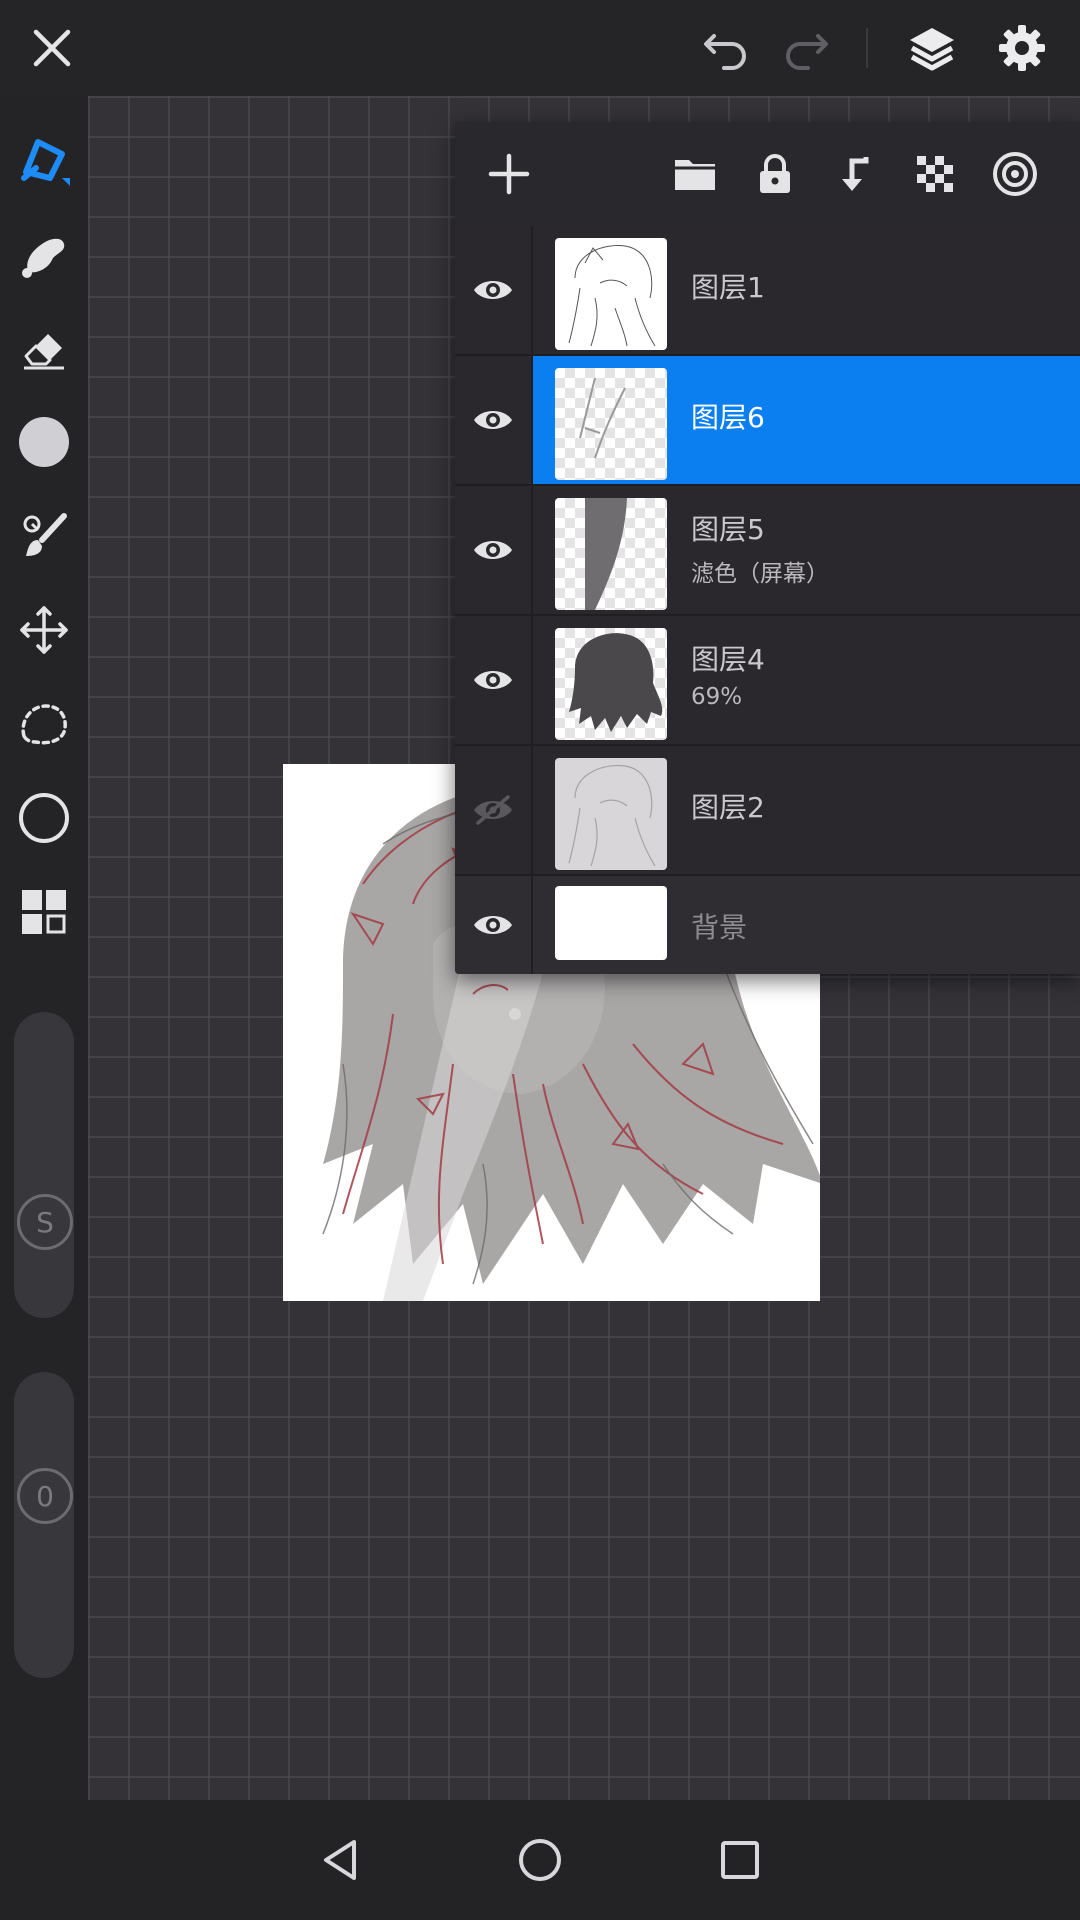  I want to click on layer-effect-icon, so click(1015, 174).